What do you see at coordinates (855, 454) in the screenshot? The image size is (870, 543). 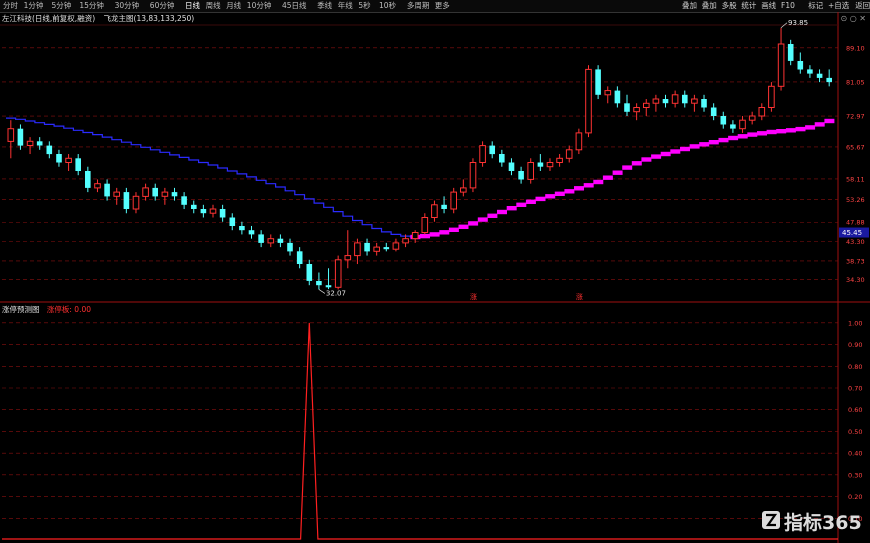 I see `indicator-axis-label: 0.40` at bounding box center [855, 454].